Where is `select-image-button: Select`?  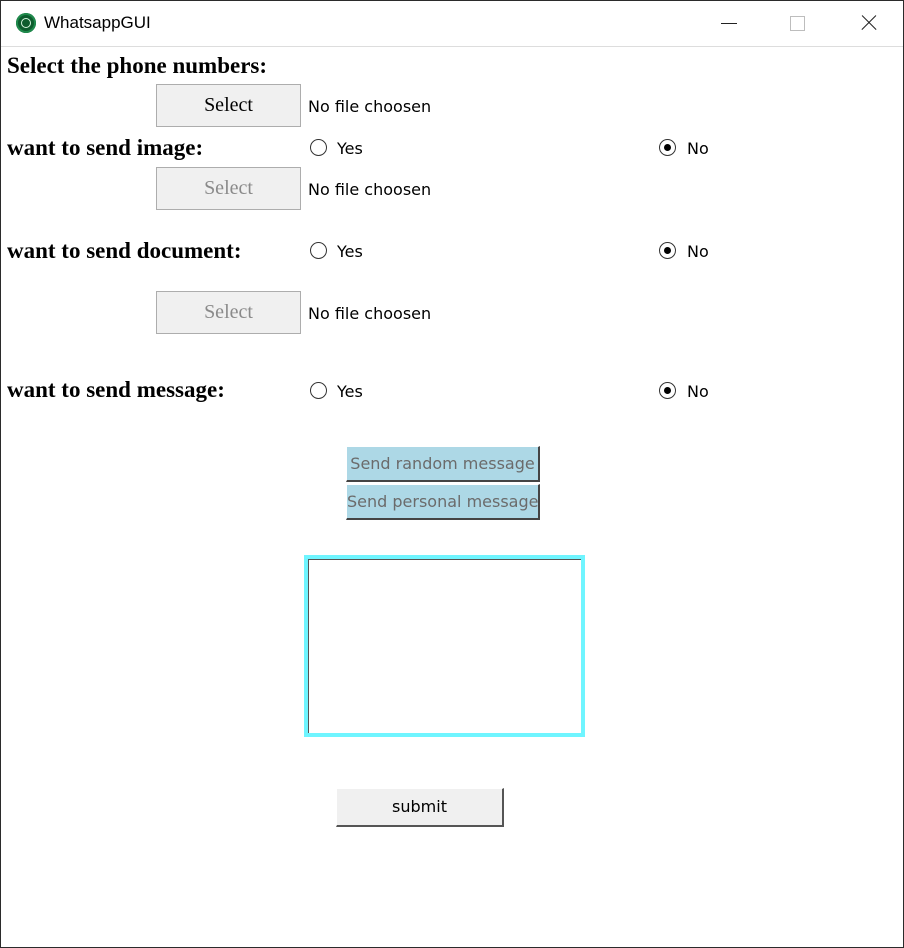
select-image-button: Select is located at coordinates (228, 188).